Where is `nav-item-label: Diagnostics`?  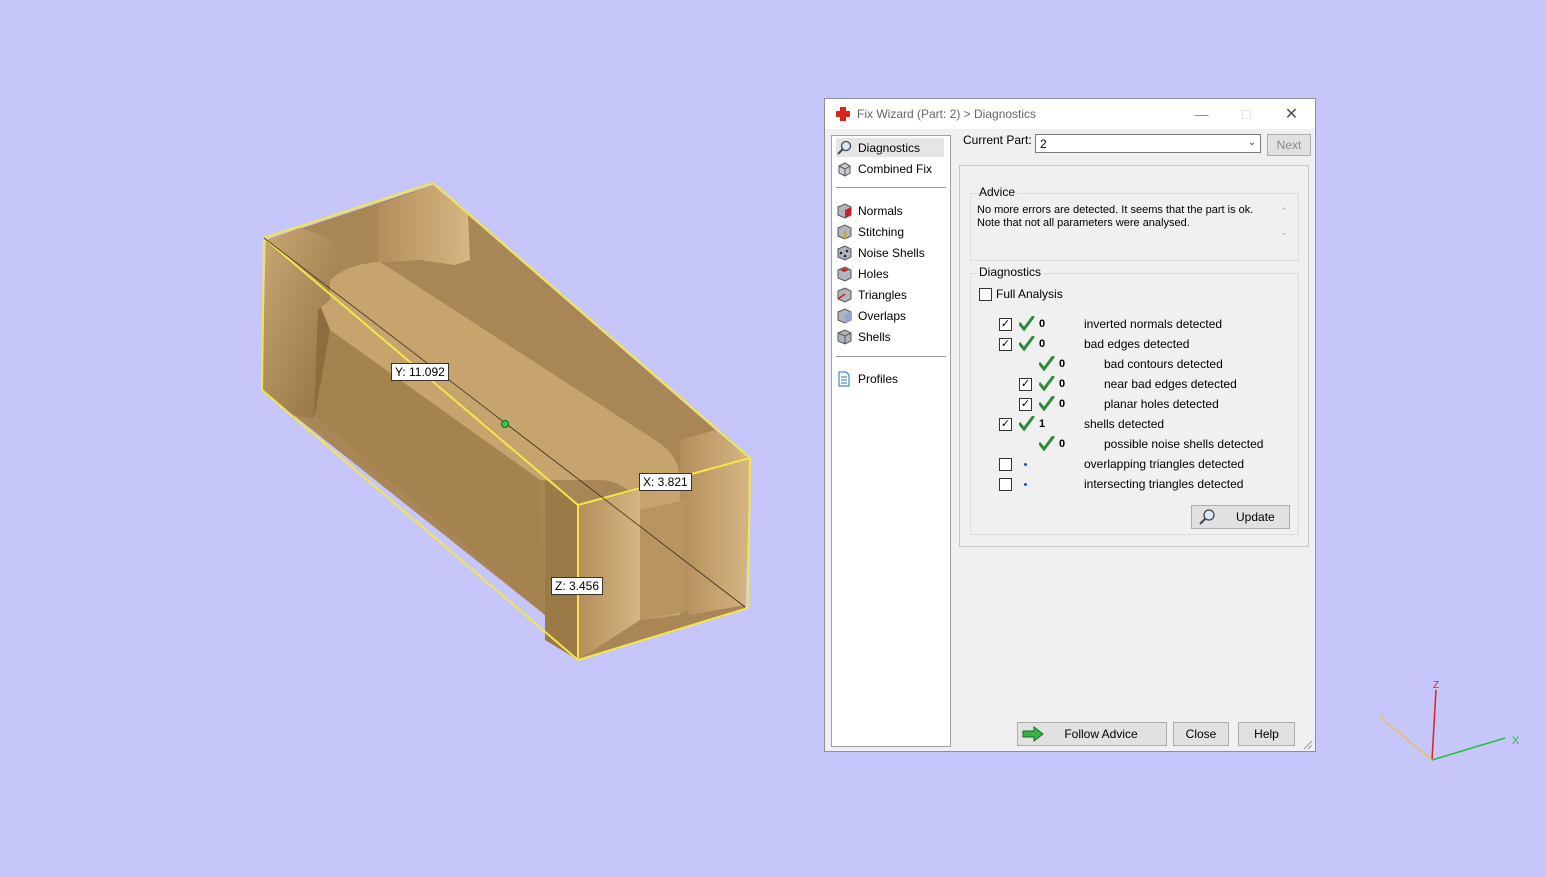 nav-item-label: Diagnostics is located at coordinates (889, 147).